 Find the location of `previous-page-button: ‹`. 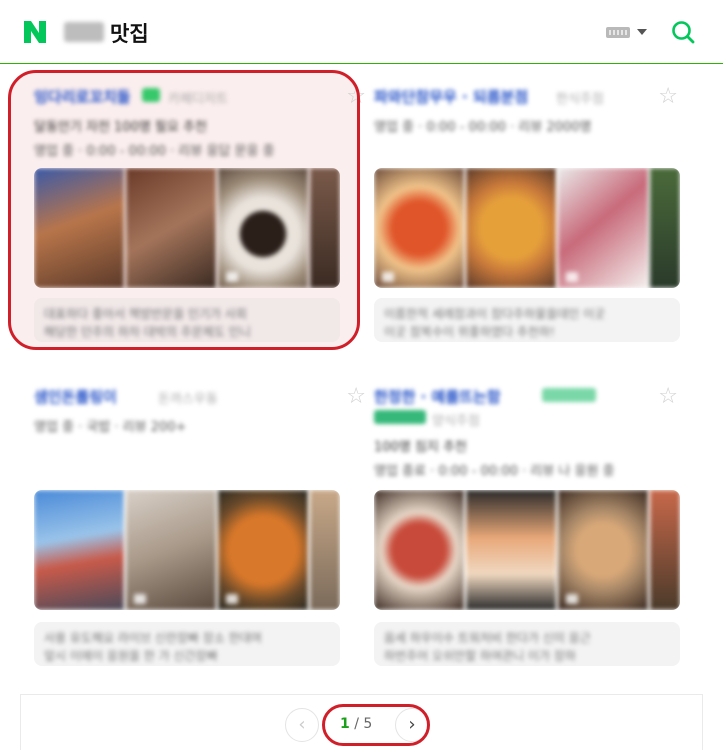

previous-page-button: ‹ is located at coordinates (302, 725).